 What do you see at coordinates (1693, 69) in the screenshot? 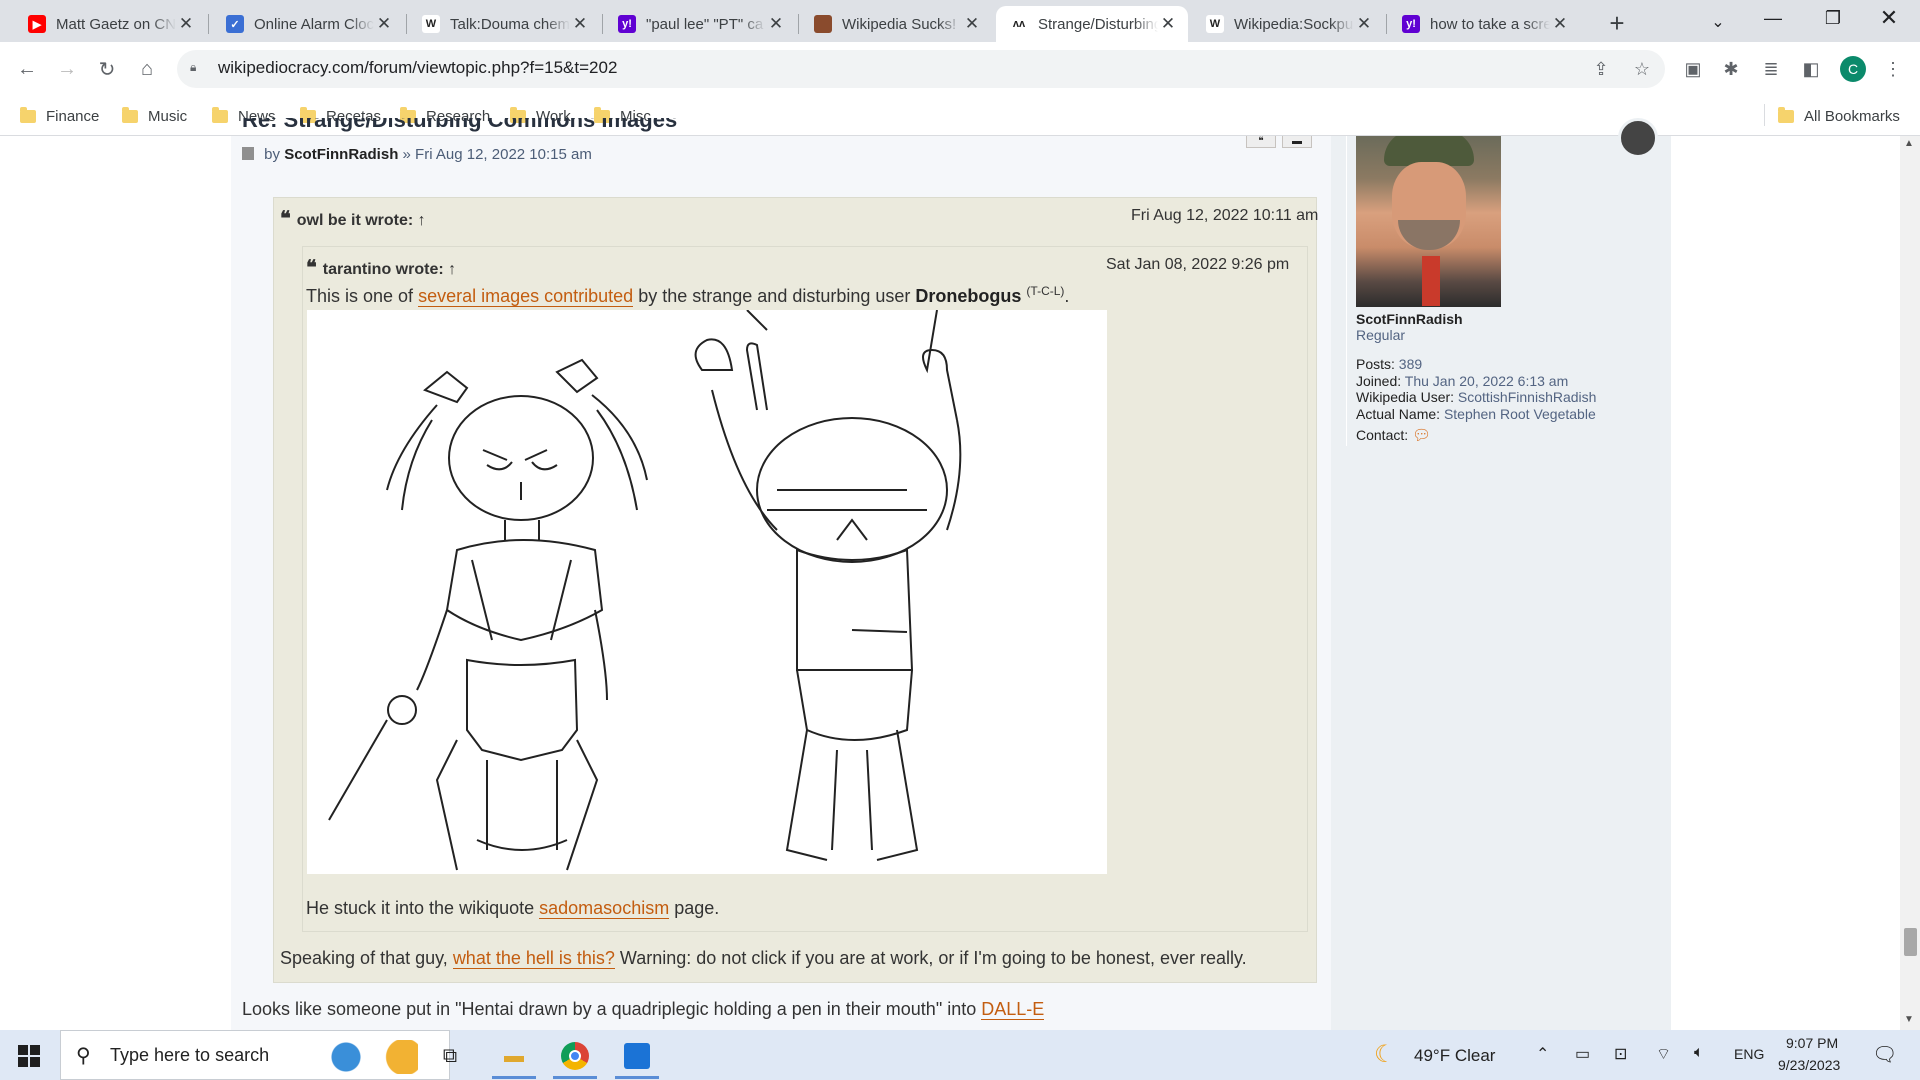
I see `extension-box-icon: ▣` at bounding box center [1693, 69].